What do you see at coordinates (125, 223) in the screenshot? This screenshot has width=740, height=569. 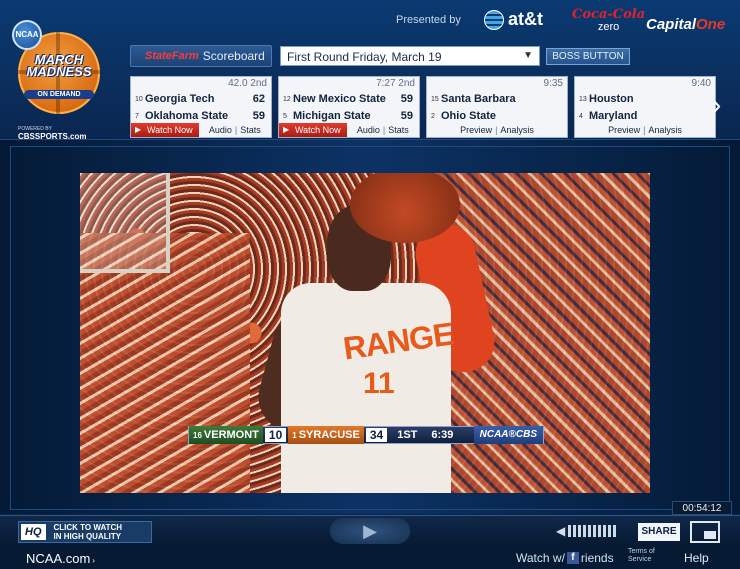 I see `backboard` at bounding box center [125, 223].